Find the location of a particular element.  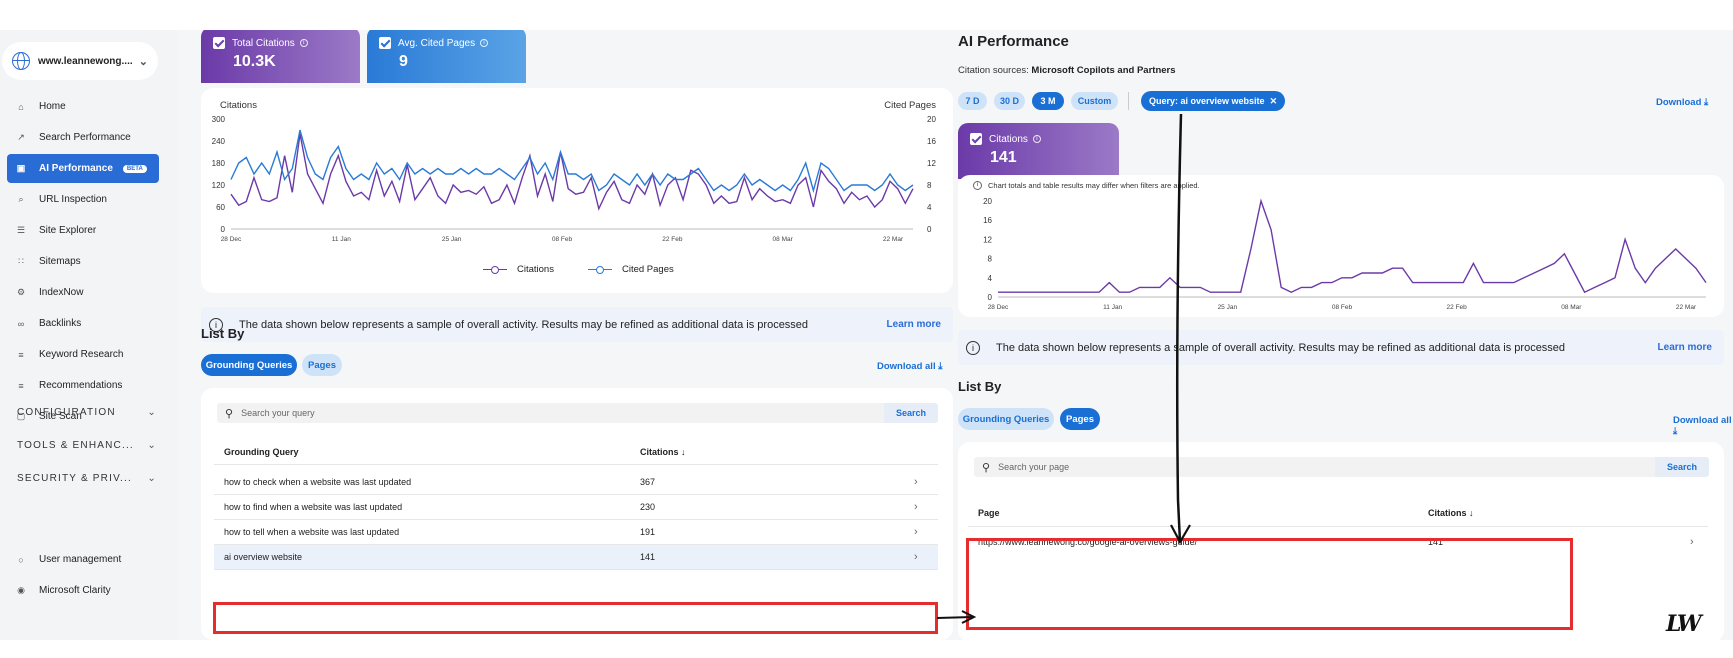

range-30d: 30 D is located at coordinates (1009, 101).